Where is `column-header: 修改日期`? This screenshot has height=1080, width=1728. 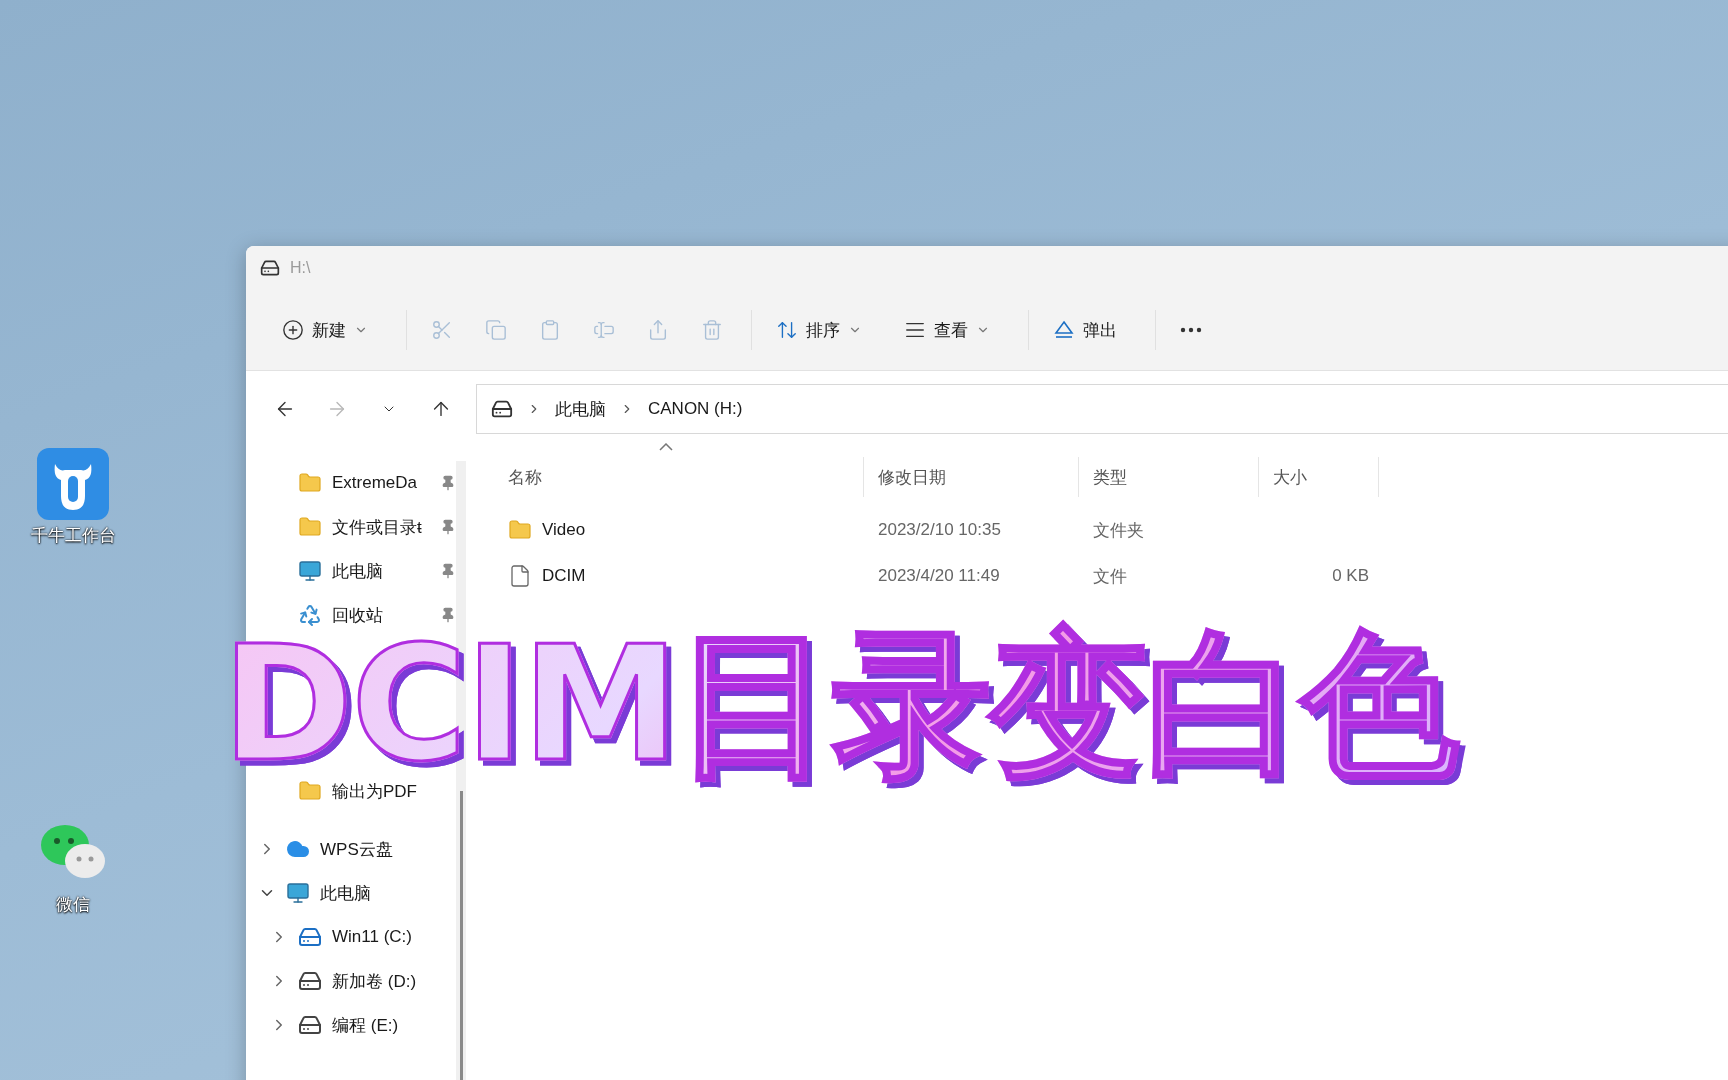
column-header: 修改日期 is located at coordinates (971, 477).